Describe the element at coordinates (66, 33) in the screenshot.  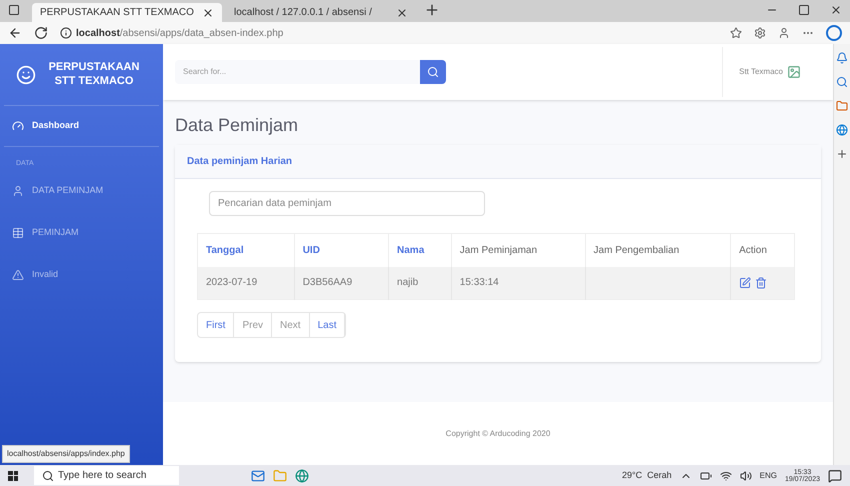
I see `info-icon` at that location.